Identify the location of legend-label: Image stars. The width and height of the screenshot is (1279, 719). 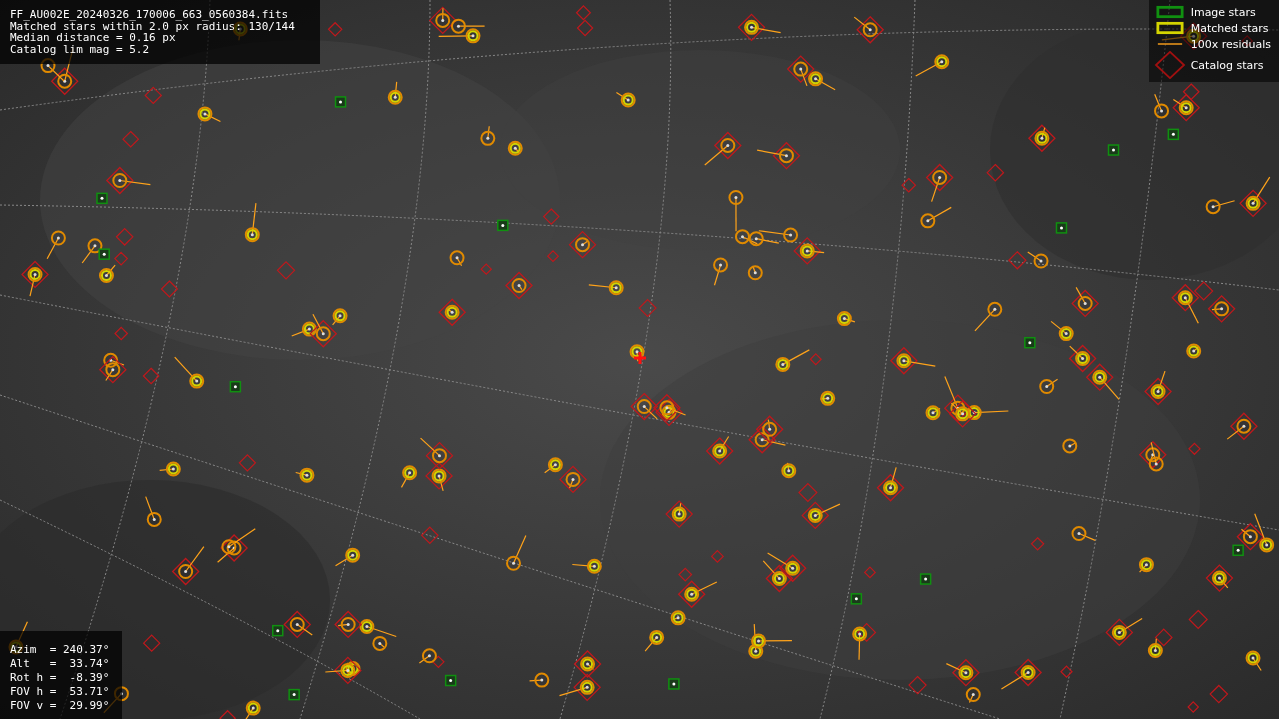
(1223, 12).